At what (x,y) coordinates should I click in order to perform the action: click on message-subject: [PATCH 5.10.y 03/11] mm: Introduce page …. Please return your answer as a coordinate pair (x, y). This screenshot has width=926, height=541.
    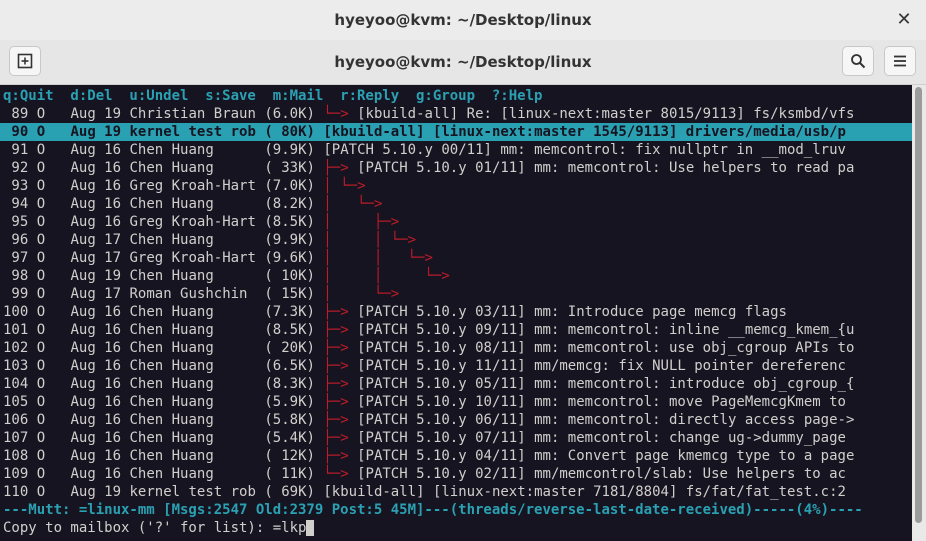
    Looking at the image, I should click on (572, 312).